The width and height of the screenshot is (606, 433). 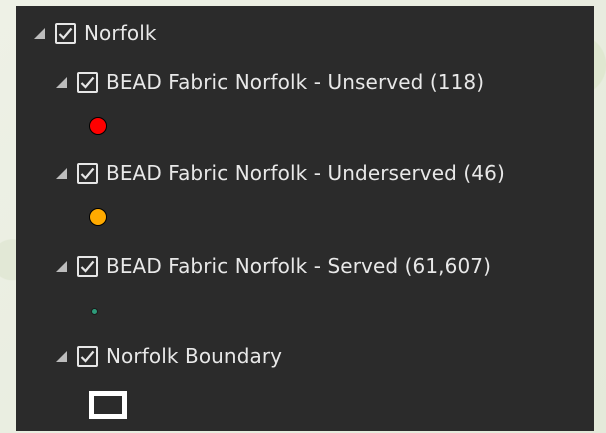 I want to click on layer-label: BEAD Fabric Norfolk - Underserved (46), so click(x=305, y=173).